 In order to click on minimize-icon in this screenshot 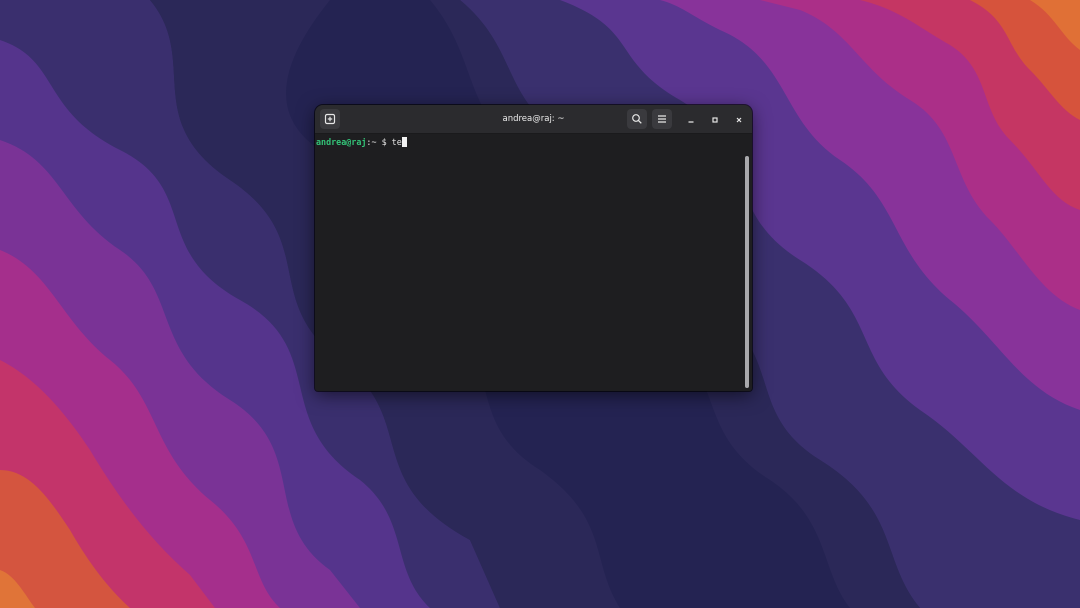, I will do `click(691, 119)`.